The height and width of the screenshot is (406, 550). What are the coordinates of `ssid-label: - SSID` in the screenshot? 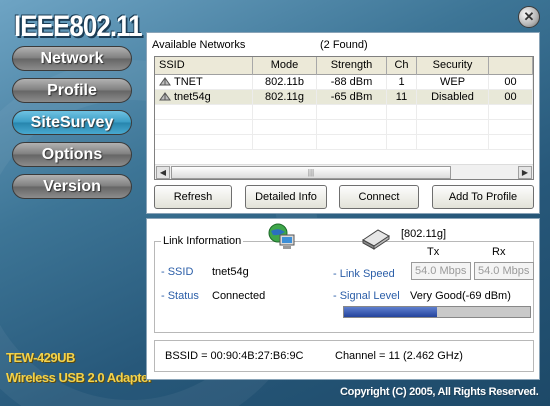 It's located at (177, 272).